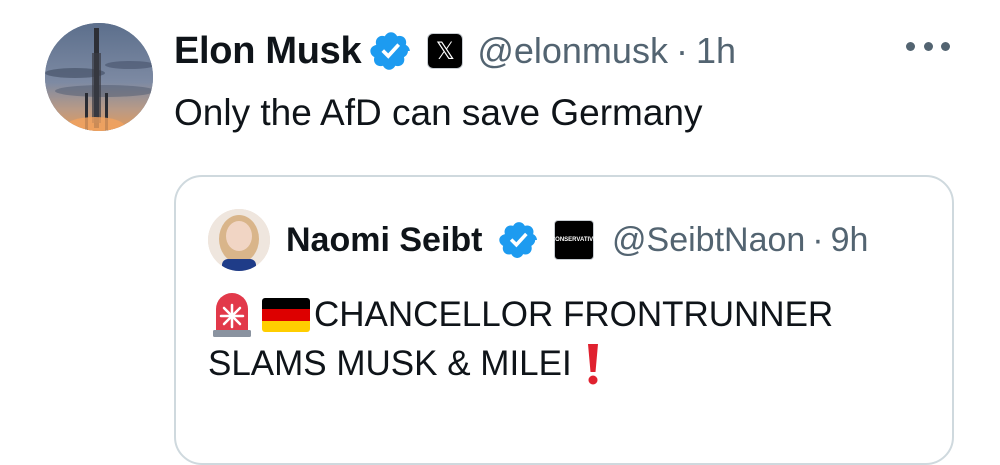 This screenshot has width=1000, height=465. I want to click on quoted-text-line-2: SLAMS MUSK & MILEI, so click(404, 364).